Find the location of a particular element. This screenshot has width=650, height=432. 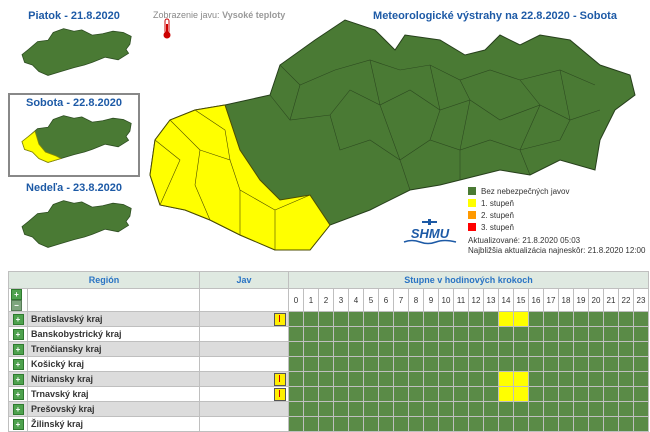

region-name: Trenčiansky kraj is located at coordinates (113, 349).